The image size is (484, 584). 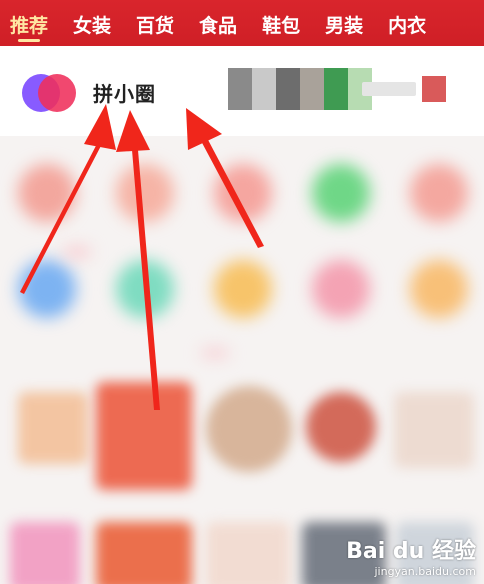 I want to click on category-tab-bar: 推荐 女装 百货 食品 鞋包 男装 内衣, so click(x=242, y=23).